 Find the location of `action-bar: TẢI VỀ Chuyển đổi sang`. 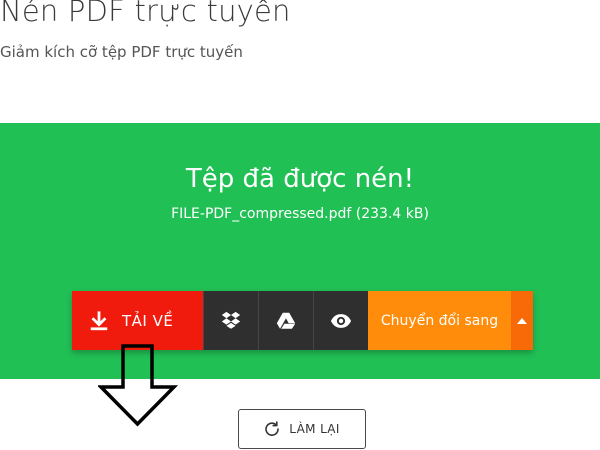

action-bar: TẢI VỀ Chuyển đổi sang is located at coordinates (302, 320).